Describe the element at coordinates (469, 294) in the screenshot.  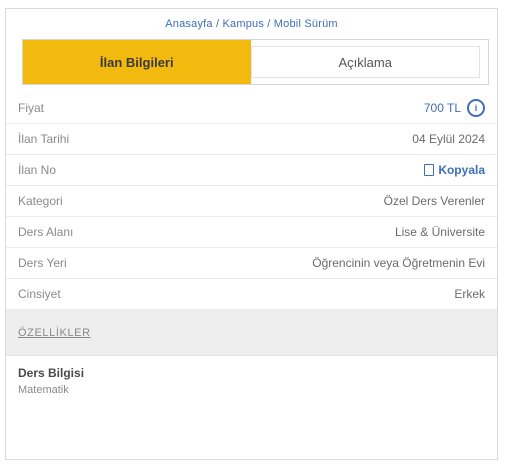
I see `row-value: Erkek` at that location.